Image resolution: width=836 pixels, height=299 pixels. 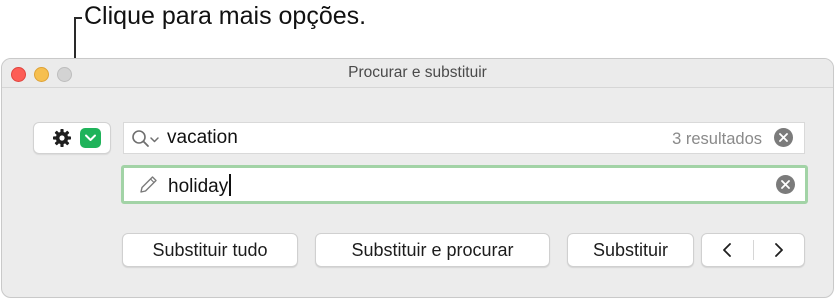 I want to click on callout-text: Clique para mais opções., so click(x=225, y=16).